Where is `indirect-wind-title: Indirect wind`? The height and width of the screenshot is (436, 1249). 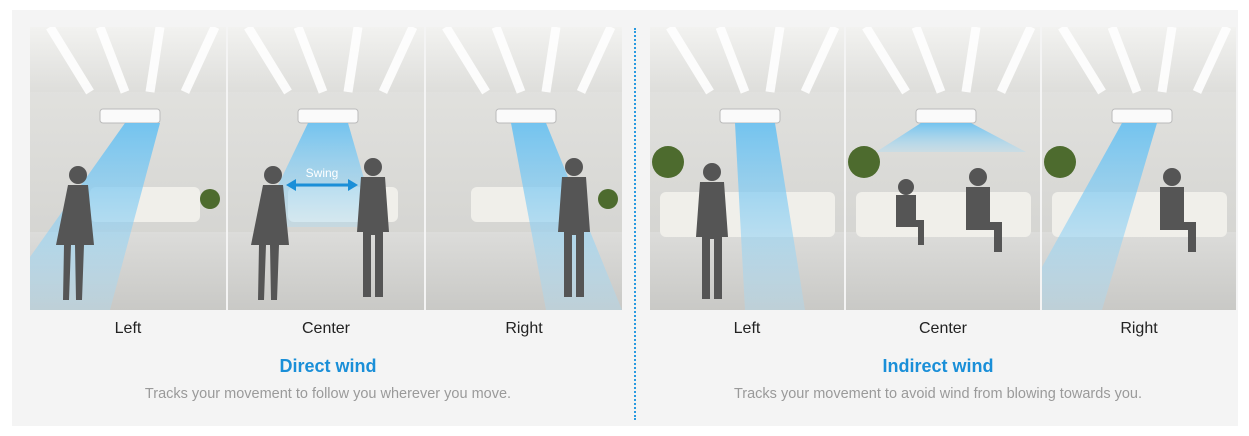
indirect-wind-title: Indirect wind is located at coordinates (938, 366).